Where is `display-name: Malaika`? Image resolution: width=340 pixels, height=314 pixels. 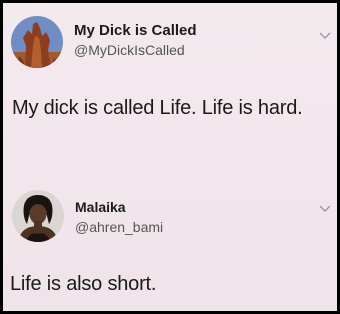 display-name: Malaika is located at coordinates (100, 207).